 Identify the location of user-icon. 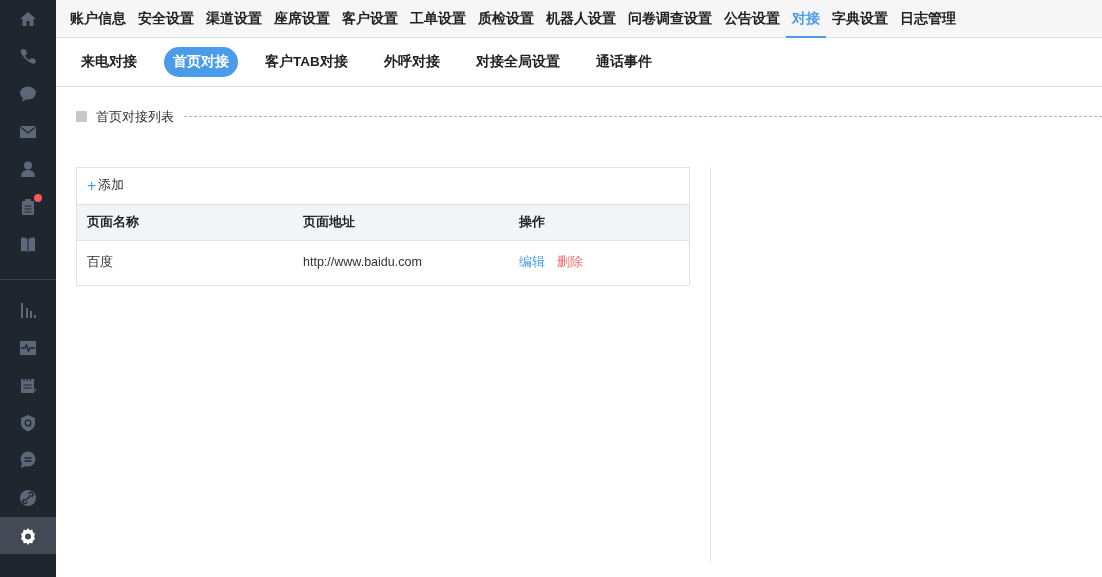
(28, 169).